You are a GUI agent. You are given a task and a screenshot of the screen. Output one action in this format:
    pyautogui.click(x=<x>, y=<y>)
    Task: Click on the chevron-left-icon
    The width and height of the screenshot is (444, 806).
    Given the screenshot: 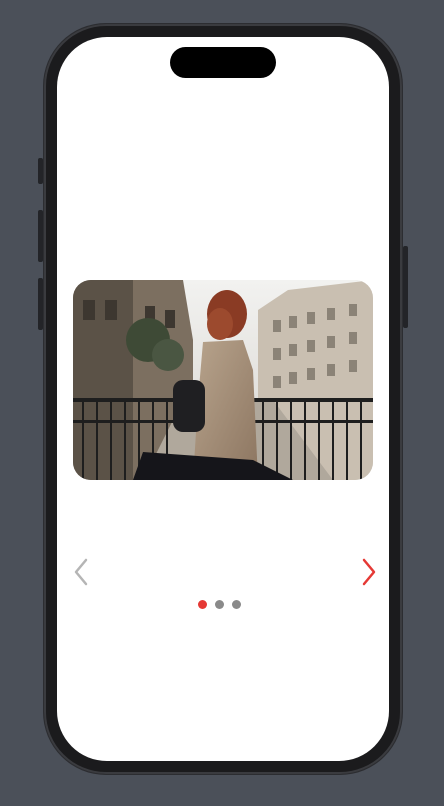 What is the action you would take?
    pyautogui.click(x=81, y=572)
    